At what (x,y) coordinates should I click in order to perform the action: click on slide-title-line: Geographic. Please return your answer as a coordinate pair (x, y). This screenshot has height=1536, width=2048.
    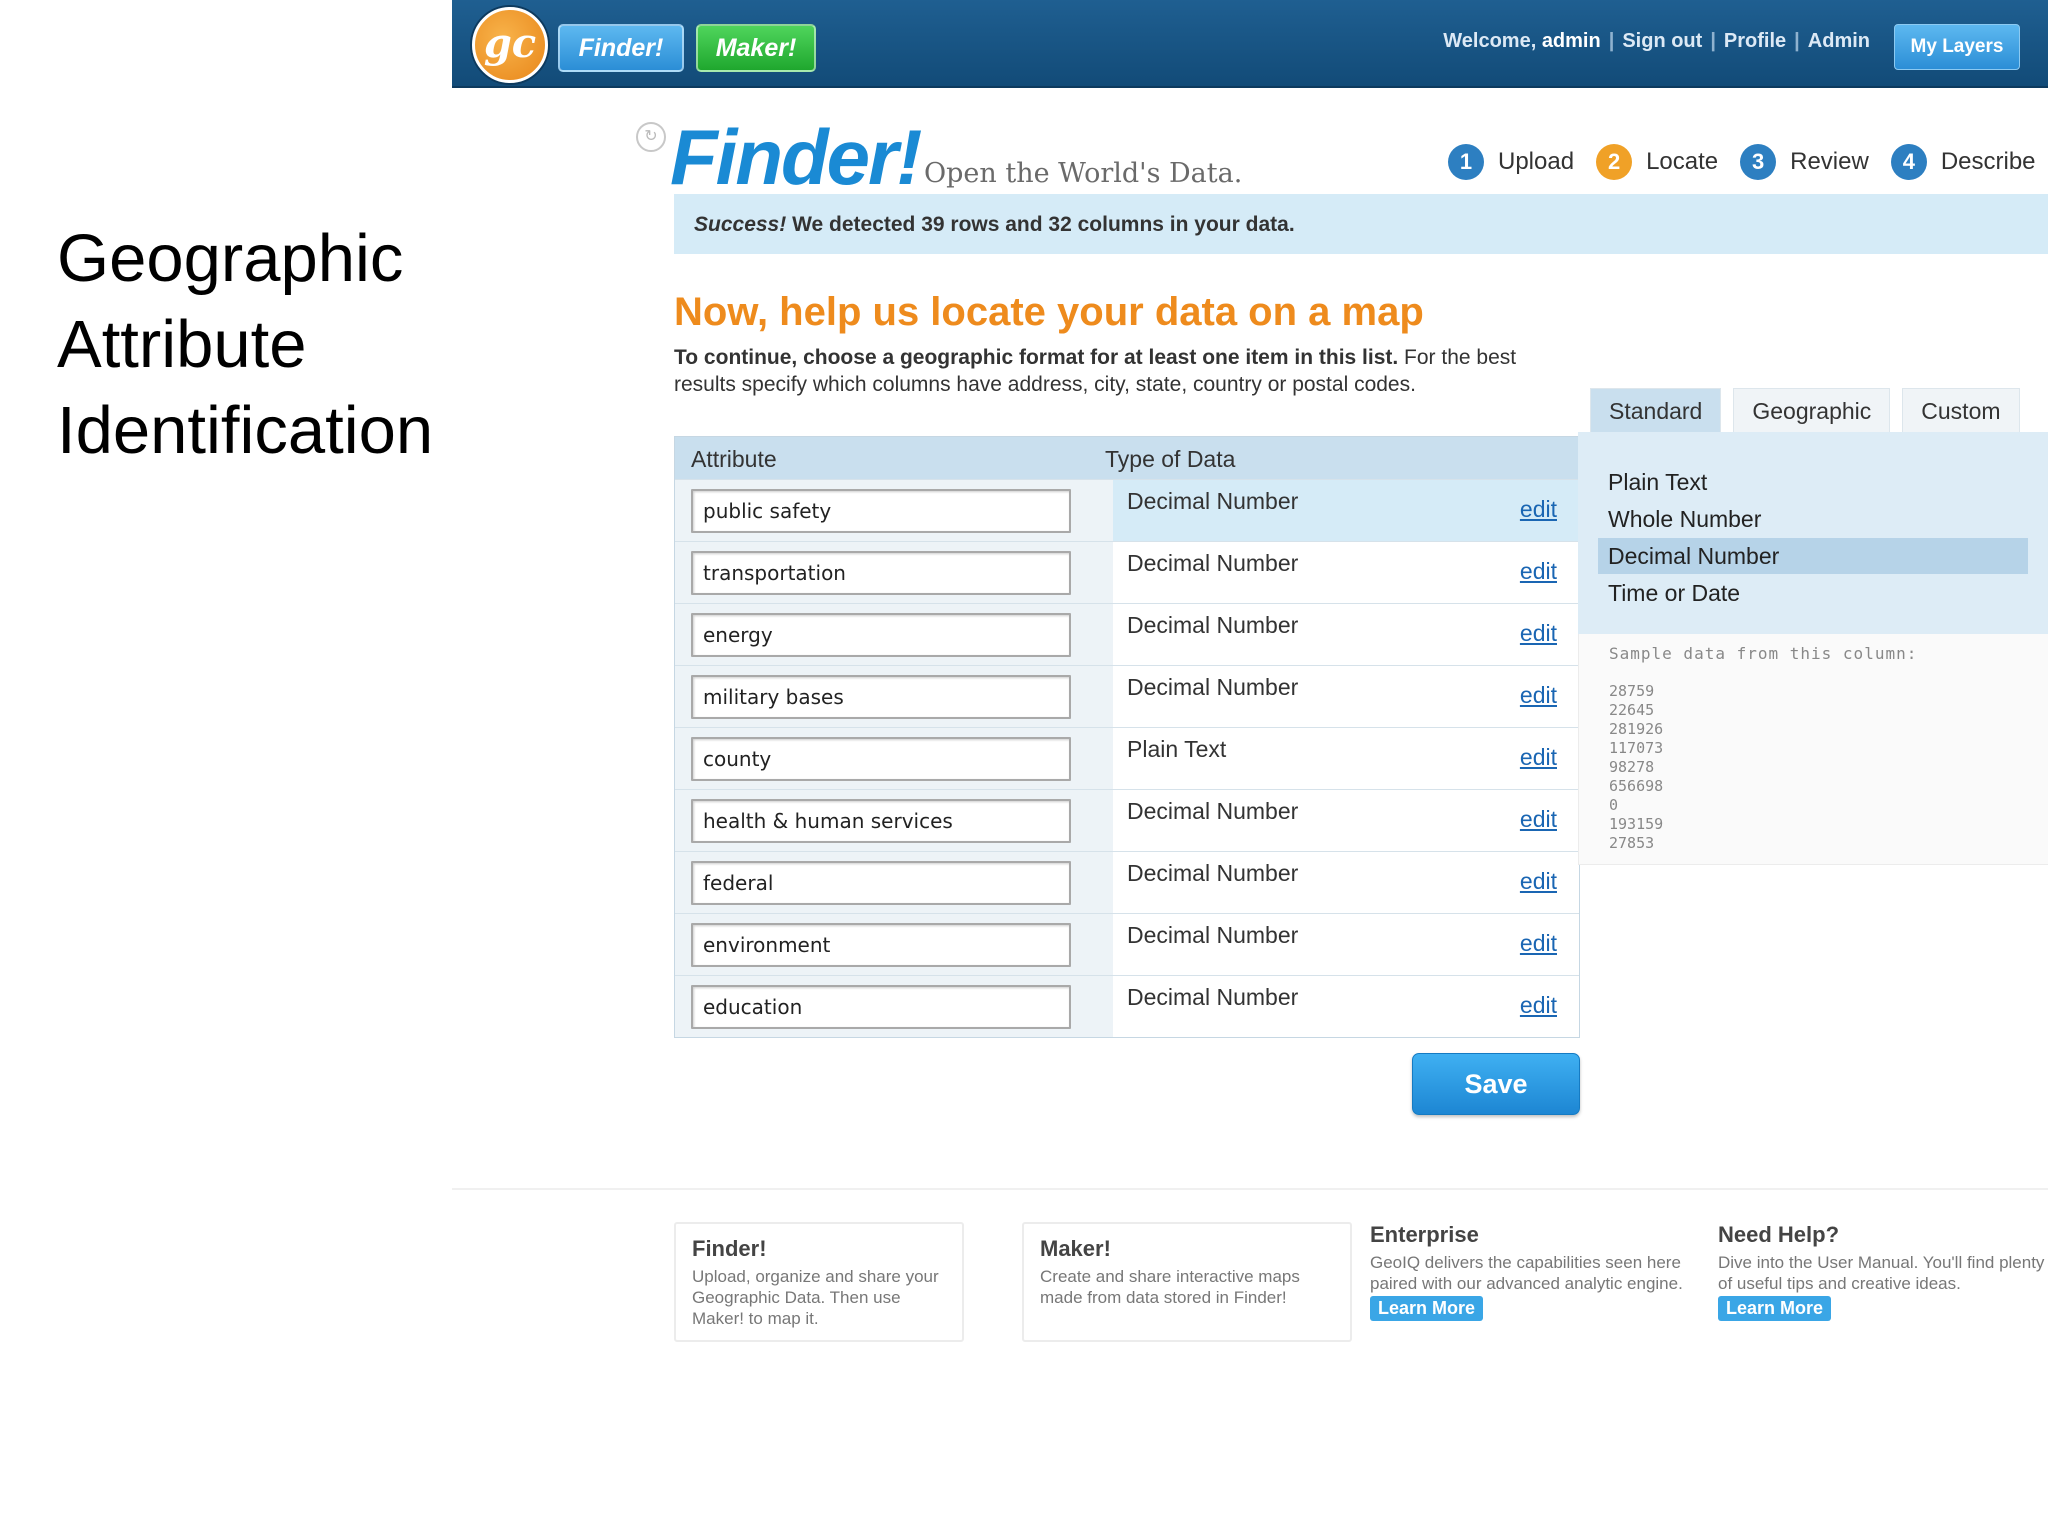
    Looking at the image, I should click on (230, 258).